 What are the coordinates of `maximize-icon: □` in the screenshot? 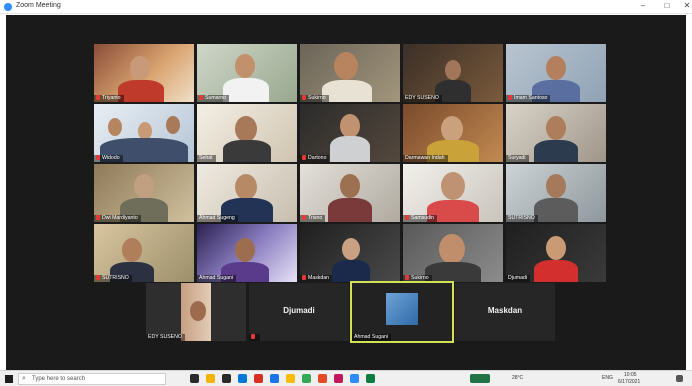 It's located at (667, 5).